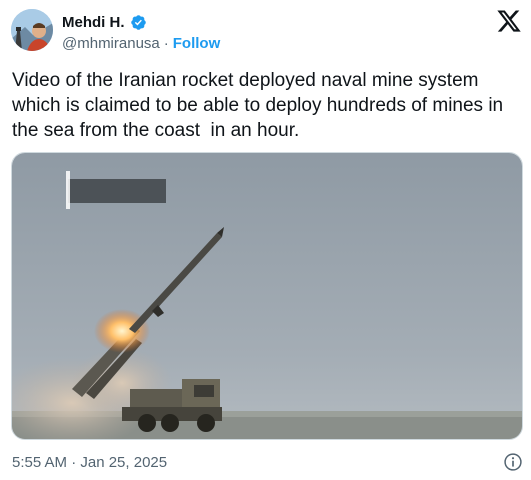  I want to click on author-name-row: Mehdi H., so click(104, 22).